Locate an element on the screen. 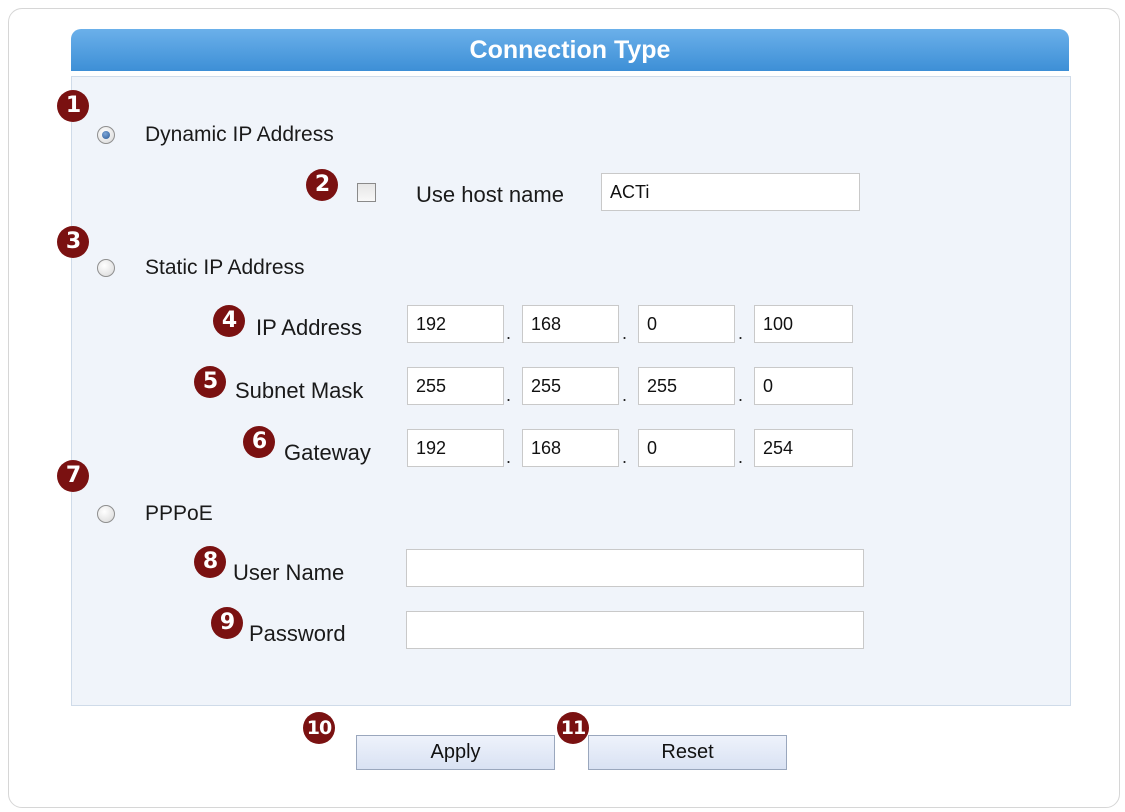 This screenshot has height=812, width=1125. user-name-label: User Name is located at coordinates (289, 572).